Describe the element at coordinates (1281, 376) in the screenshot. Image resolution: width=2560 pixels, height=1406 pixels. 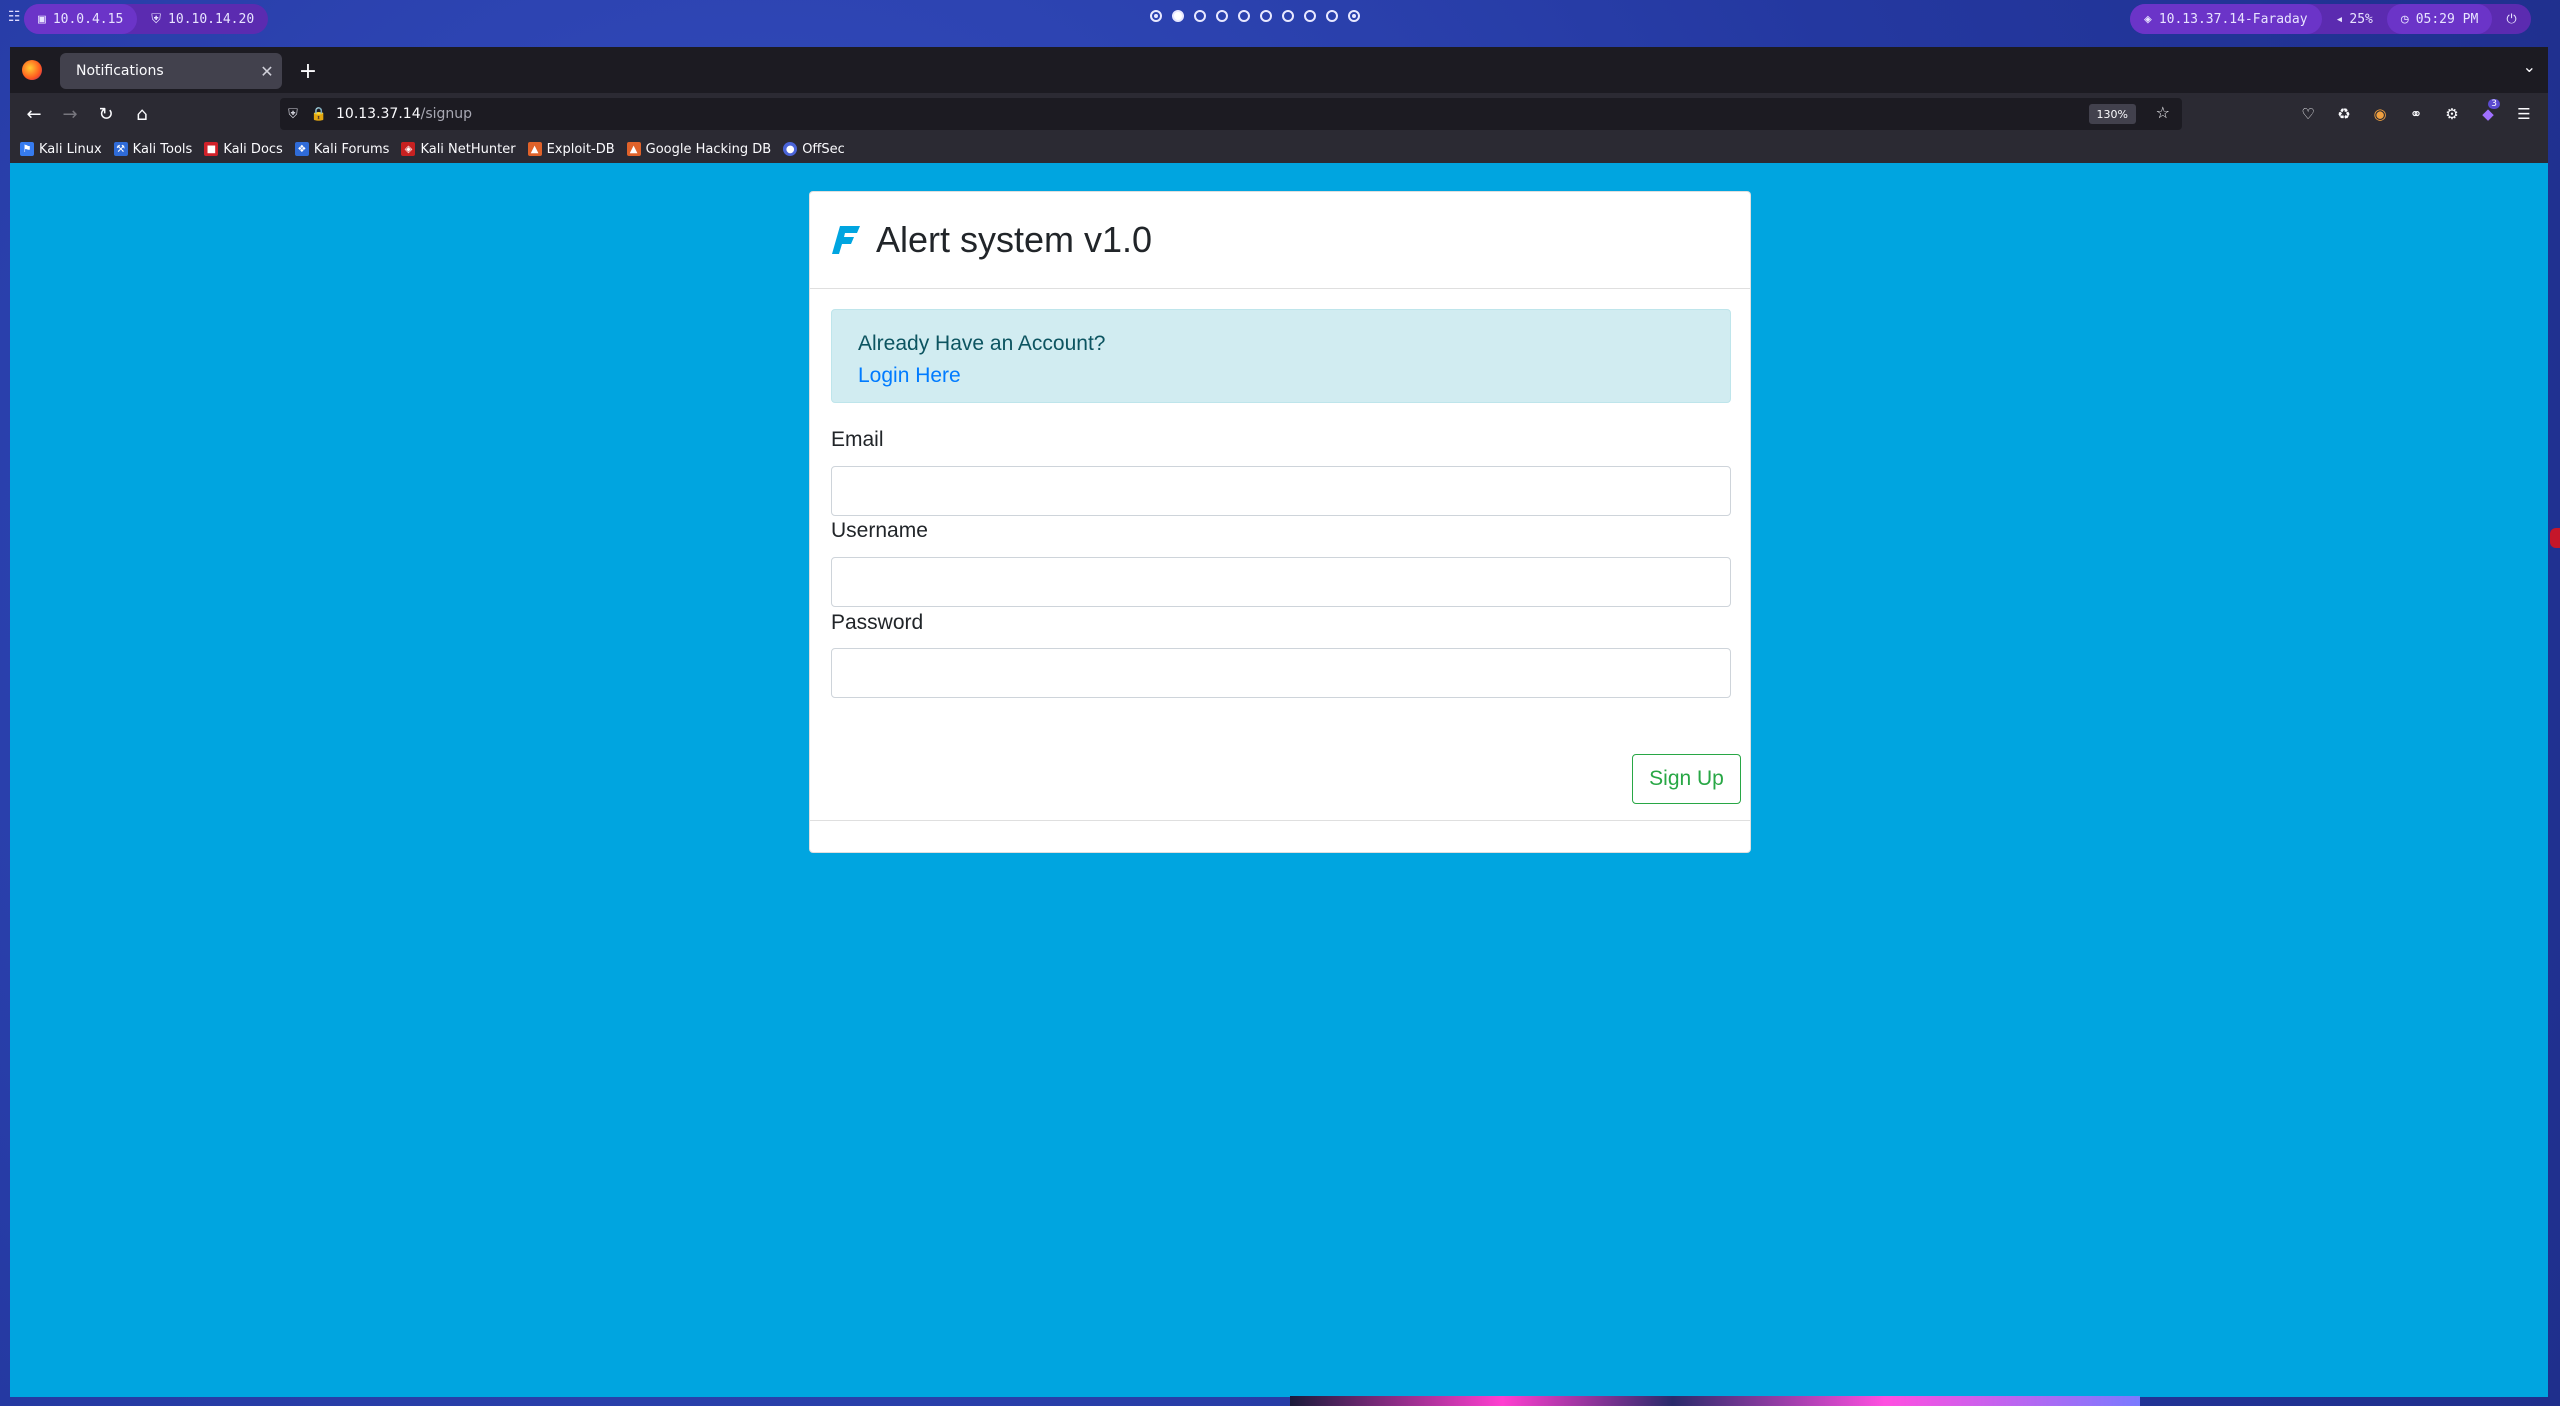
I see `login-link: Login Here` at that location.